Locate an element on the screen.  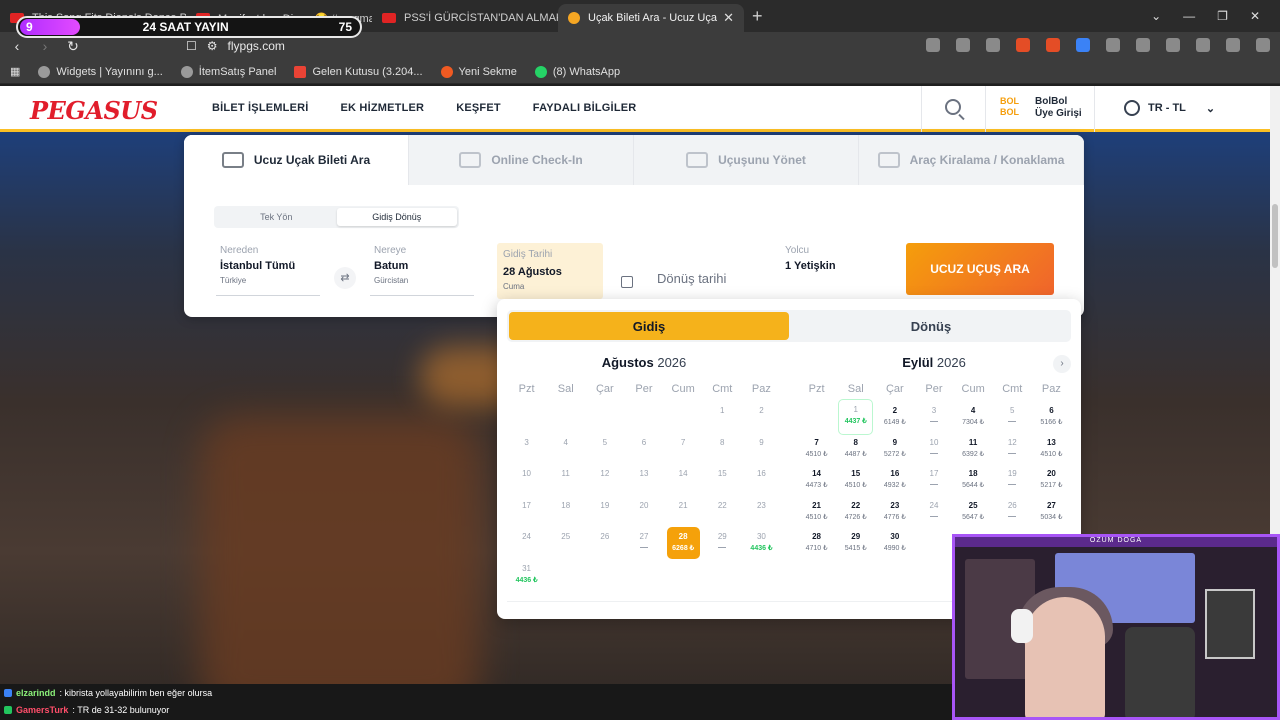
tab-return: Dönüş is located at coordinates (931, 326).